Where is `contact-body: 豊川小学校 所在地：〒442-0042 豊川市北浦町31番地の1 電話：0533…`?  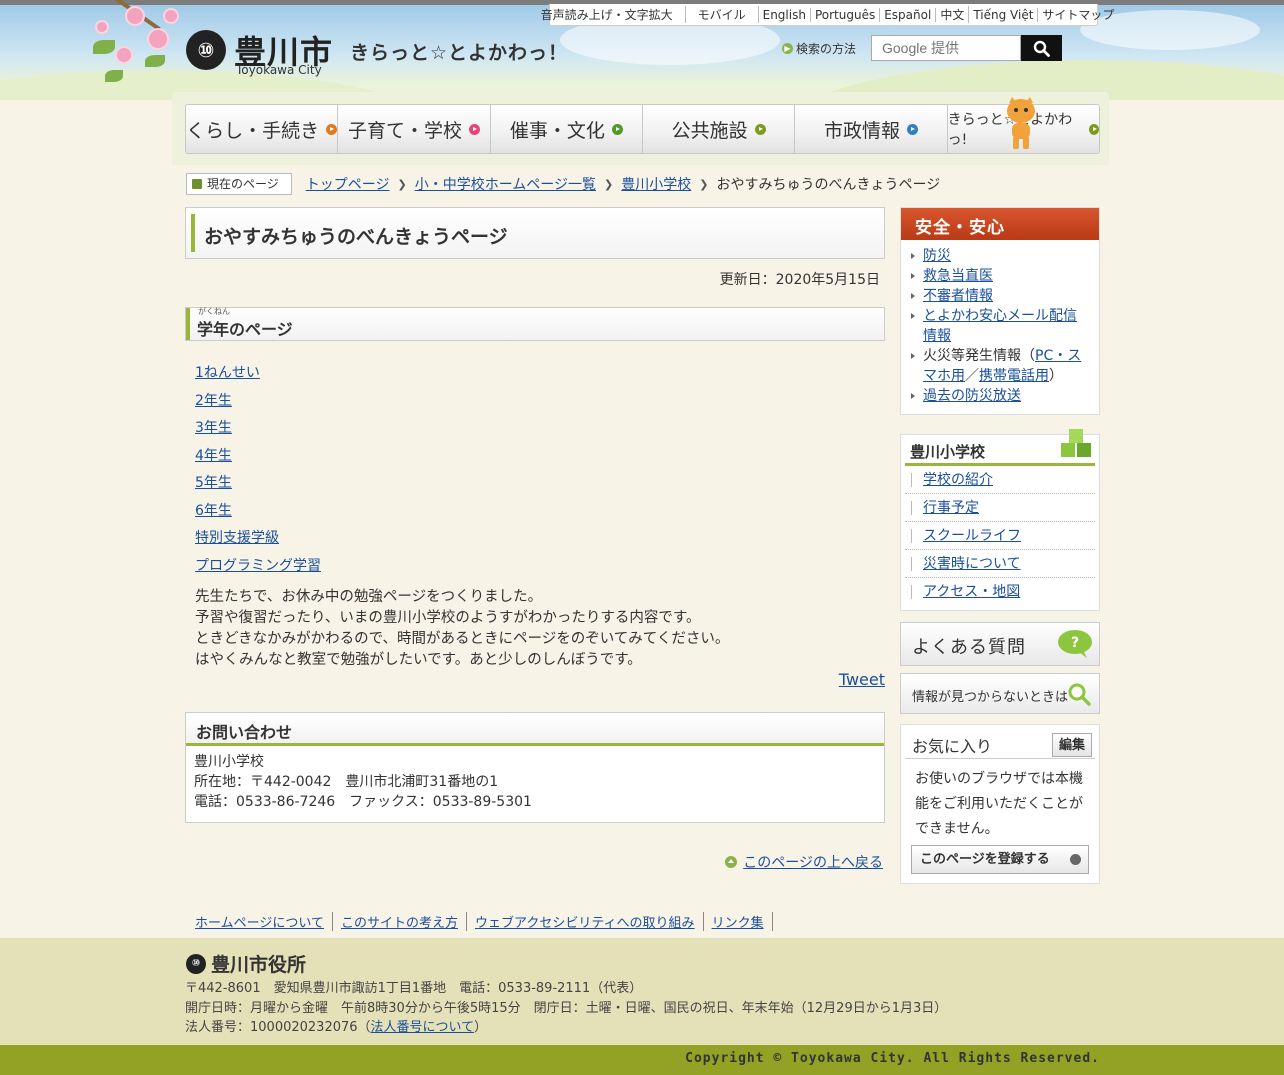 contact-body: 豊川小学校 所在地：〒442-0042 豊川市北浦町31番地の1 電話：0533… is located at coordinates (535, 782).